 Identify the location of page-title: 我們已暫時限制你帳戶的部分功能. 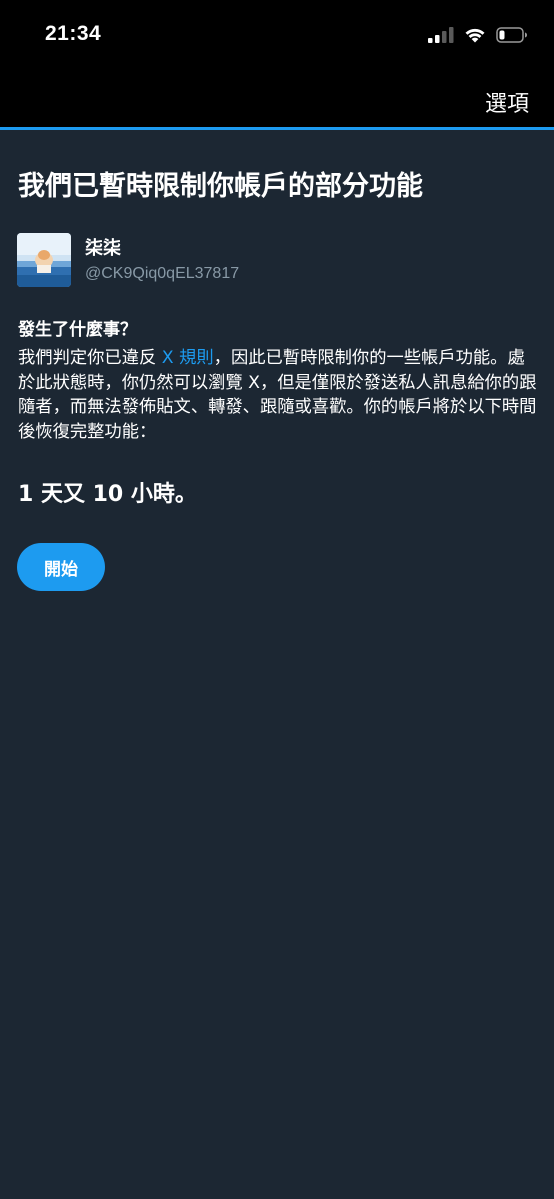
(220, 186).